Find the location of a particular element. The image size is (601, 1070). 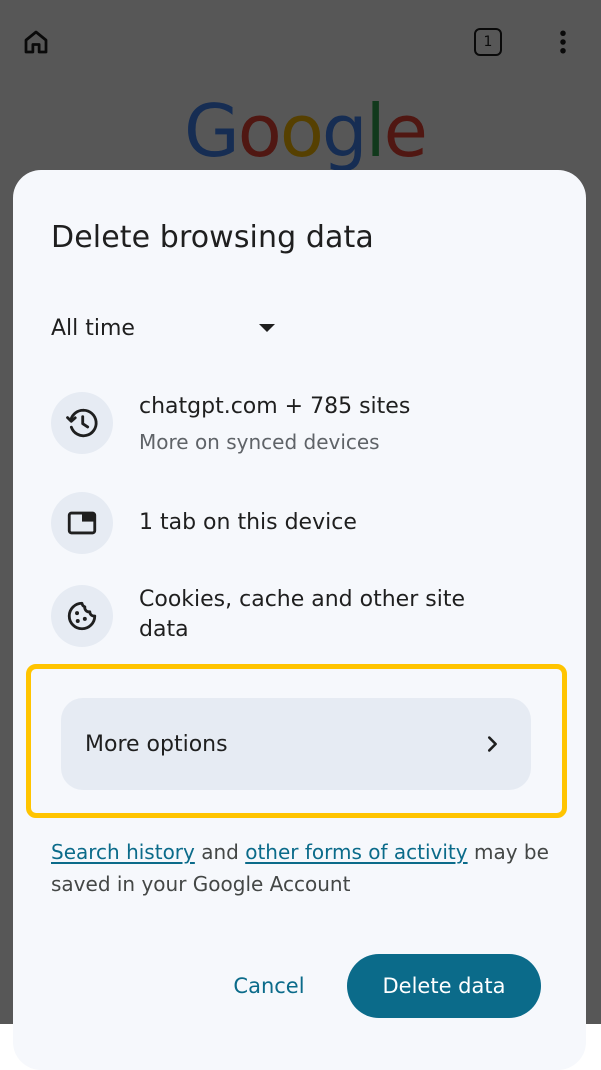

tab-icon is located at coordinates (82, 523).